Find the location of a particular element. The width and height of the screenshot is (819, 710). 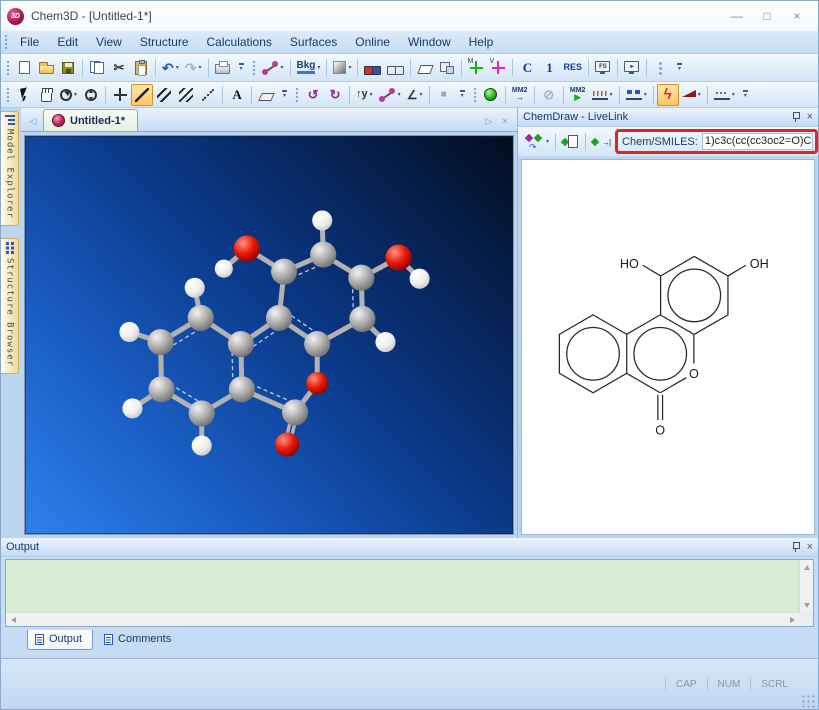

close-button: × is located at coordinates (797, 16).